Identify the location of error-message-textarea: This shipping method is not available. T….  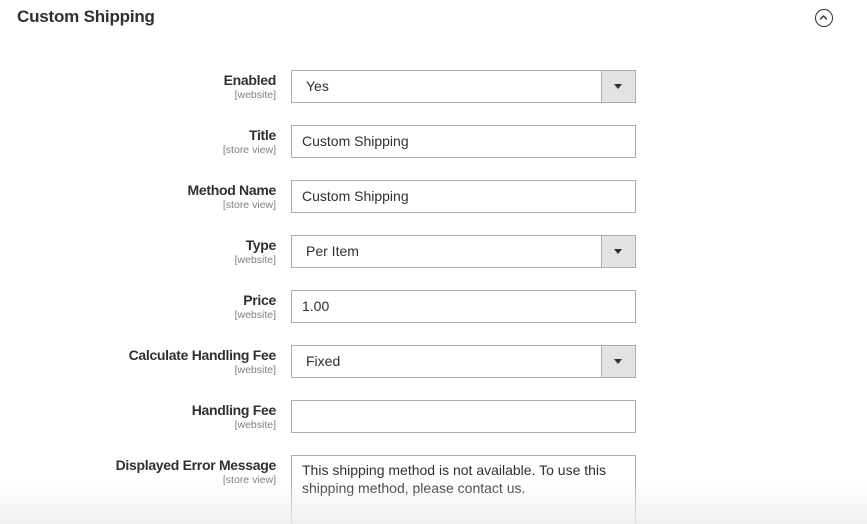
(463, 489).